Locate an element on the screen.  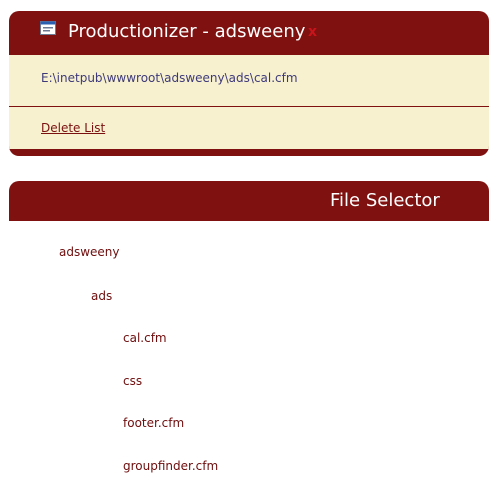
tree-item-ads: ads is located at coordinates (101, 296).